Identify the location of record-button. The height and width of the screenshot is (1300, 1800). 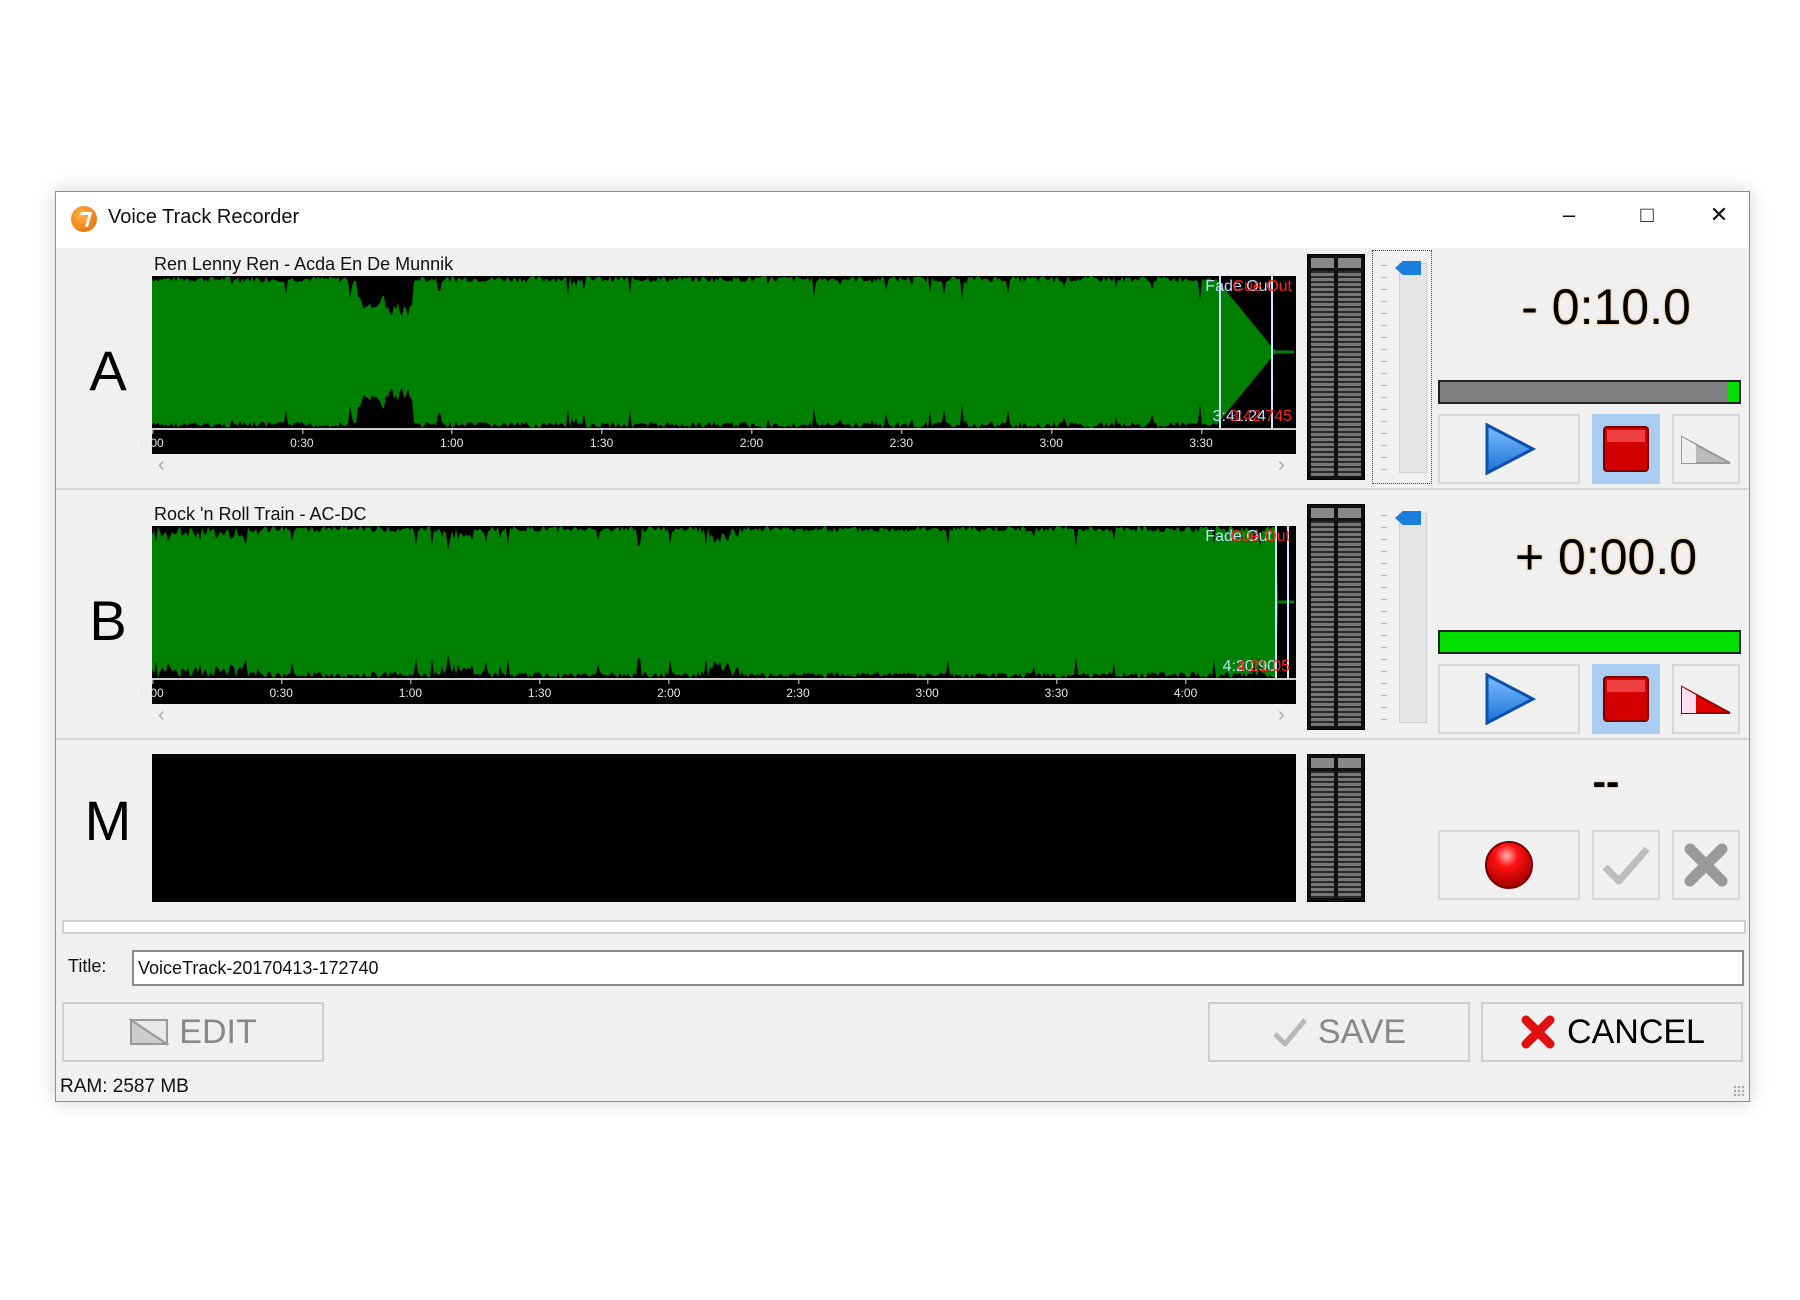
(1509, 865).